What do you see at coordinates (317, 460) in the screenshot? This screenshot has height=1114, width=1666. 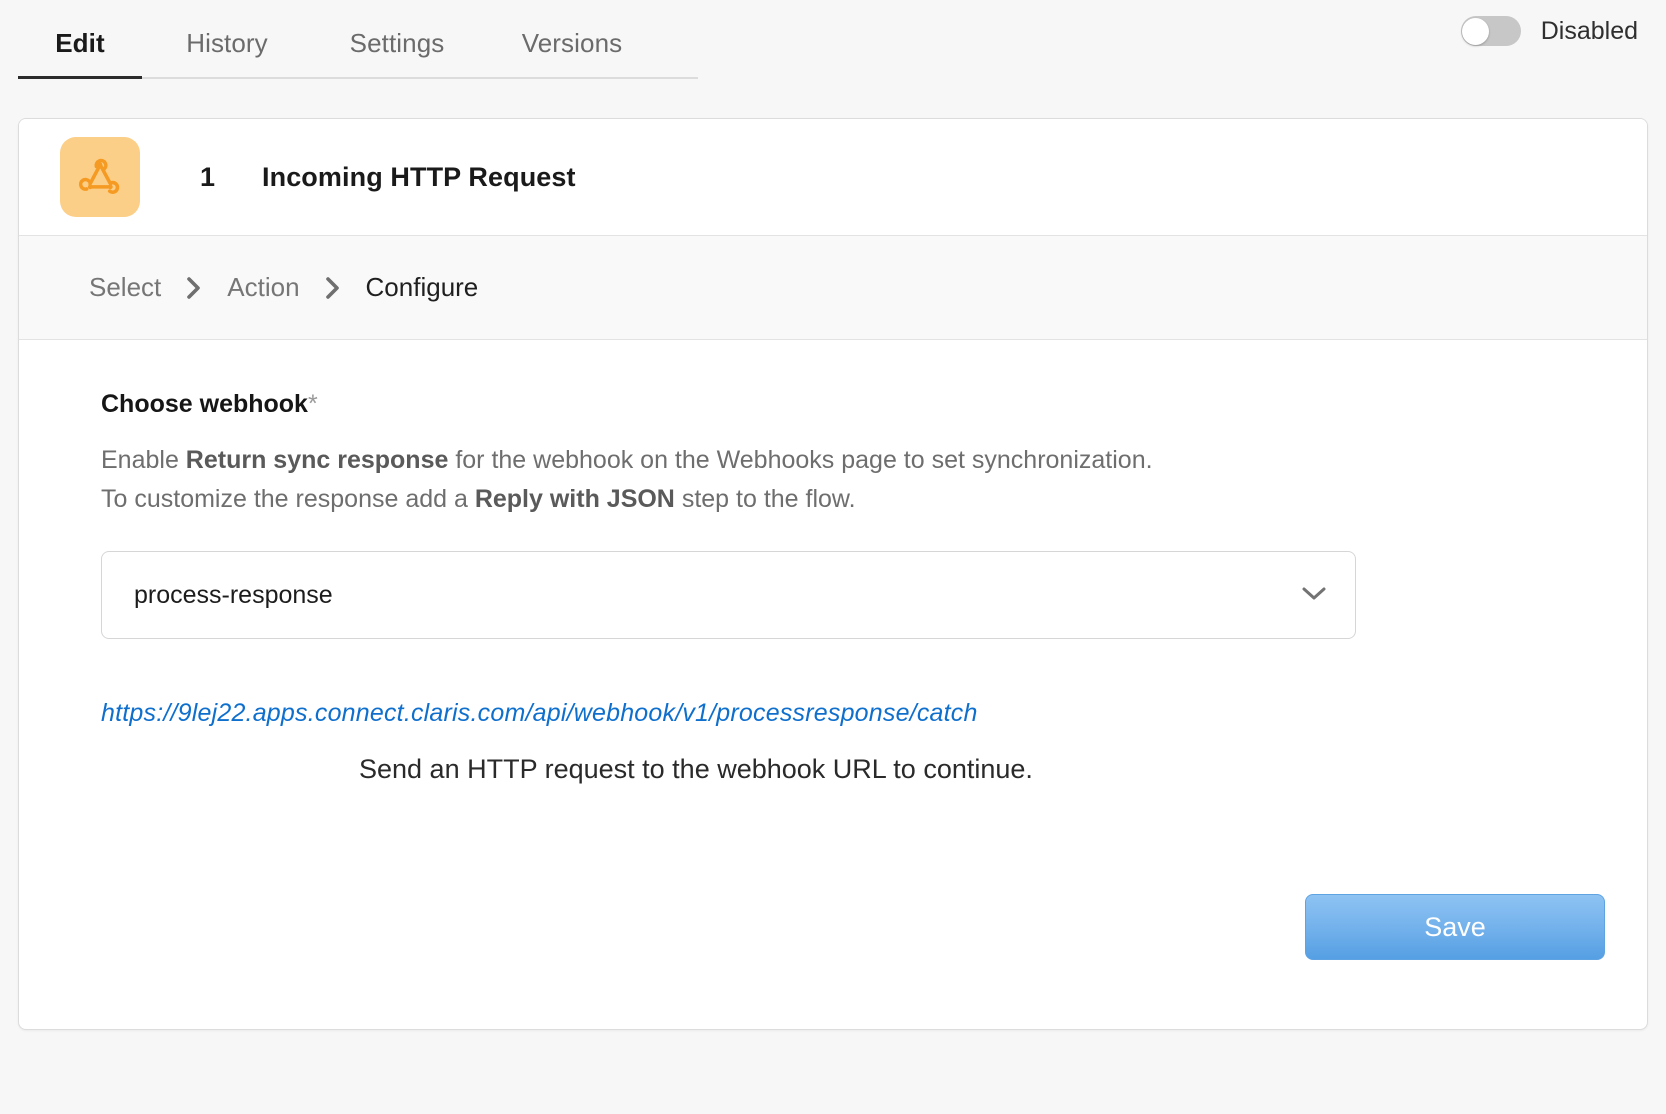 I see `desc-line1-strong: Return sync response` at bounding box center [317, 460].